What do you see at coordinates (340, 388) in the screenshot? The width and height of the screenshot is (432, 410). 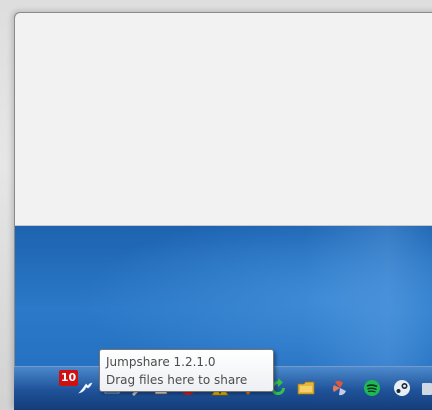 I see `fan-icon` at bounding box center [340, 388].